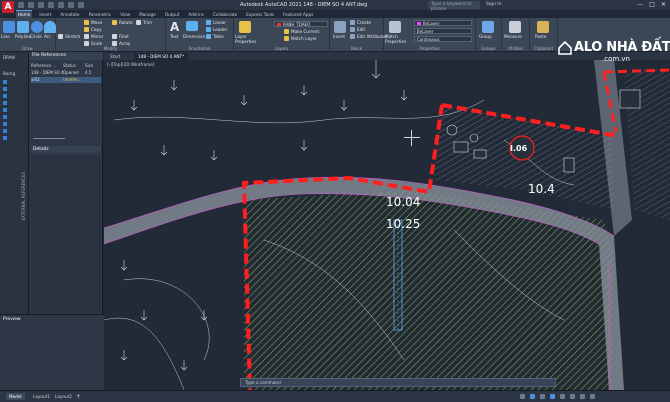 The height and width of the screenshot is (402, 670). Describe the element at coordinates (443, 39) in the screenshot. I see `linetype-dropdown: Continuous` at that location.